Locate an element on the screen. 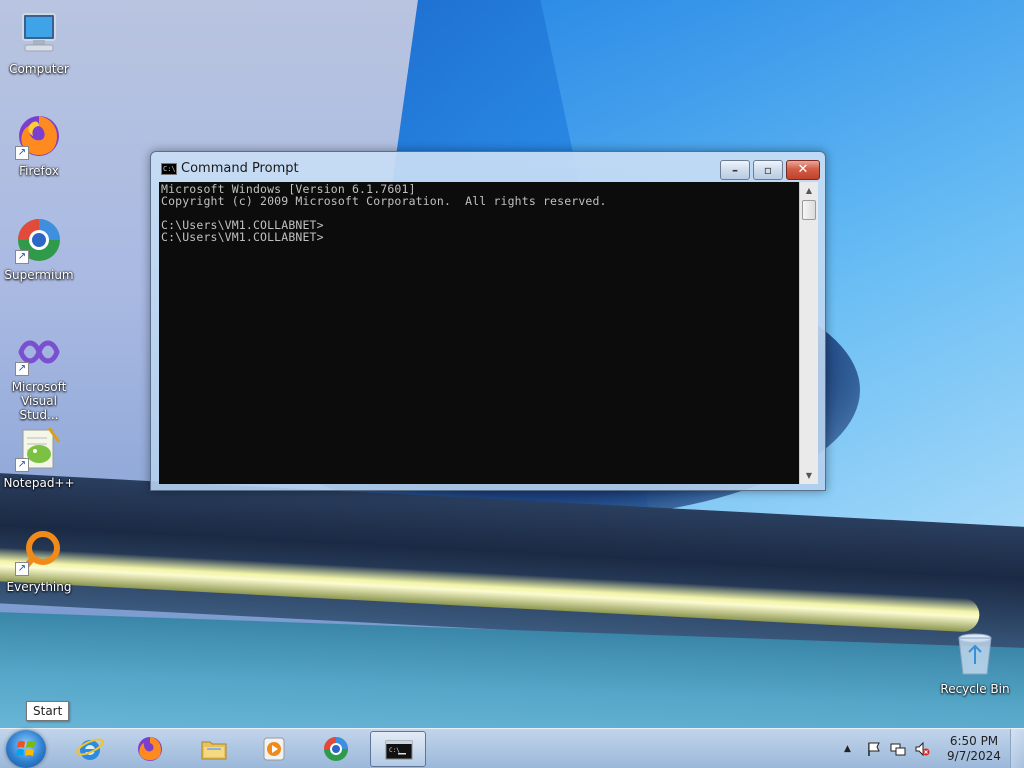  visual-studio-icon: ↗ is located at coordinates (39, 352).